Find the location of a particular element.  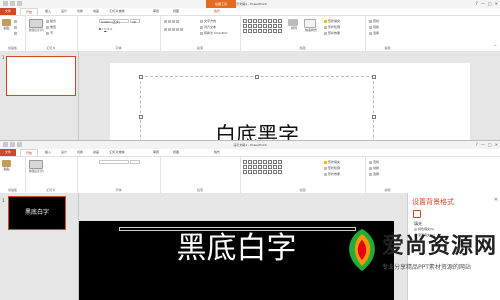

fill-bucket-icon is located at coordinates (417, 214).